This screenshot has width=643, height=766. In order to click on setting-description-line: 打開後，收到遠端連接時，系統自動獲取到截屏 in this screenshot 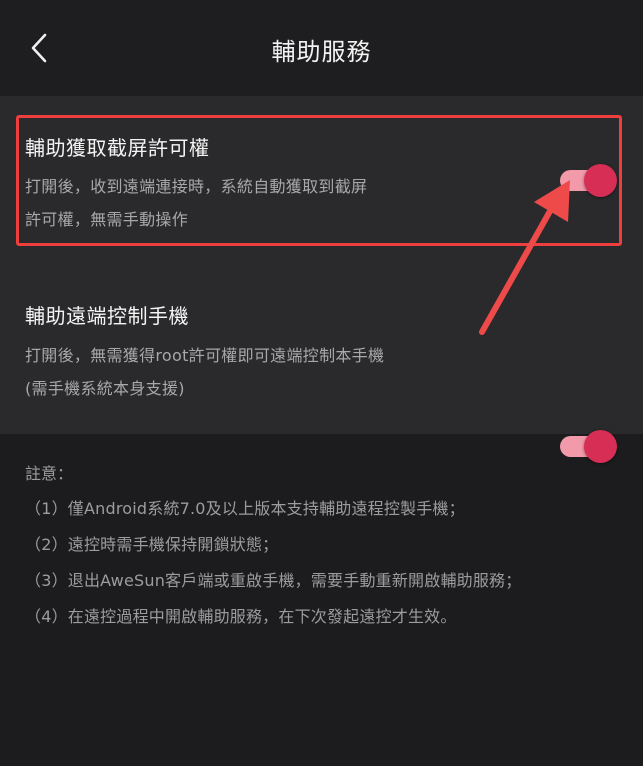, I will do `click(196, 186)`.